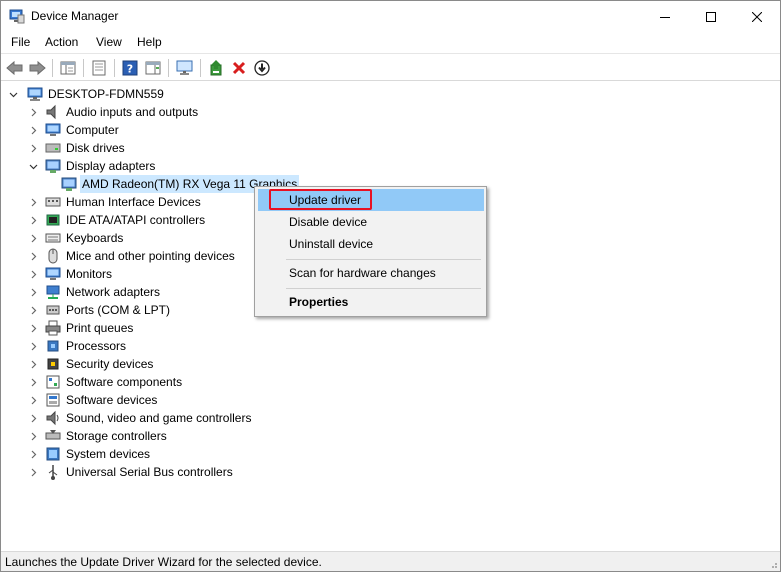  I want to click on category-label: IDE ATA/ATAPI controllers, so click(136, 220).